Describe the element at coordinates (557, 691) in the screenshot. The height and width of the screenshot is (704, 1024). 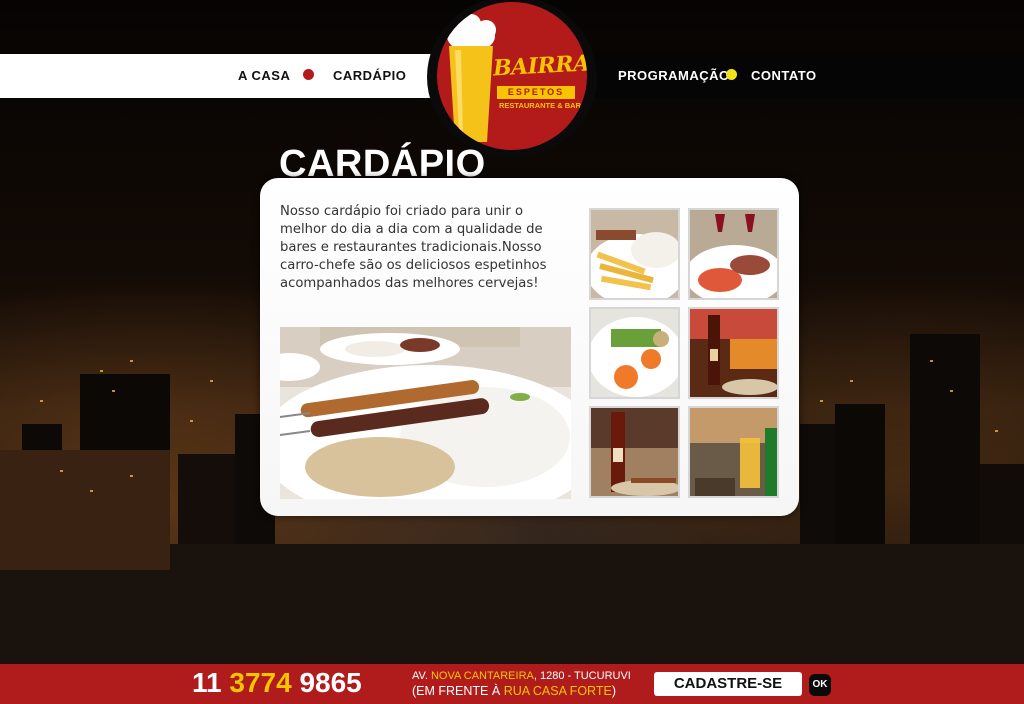
I see `address-line2-street: RUA CASA FORTE` at that location.